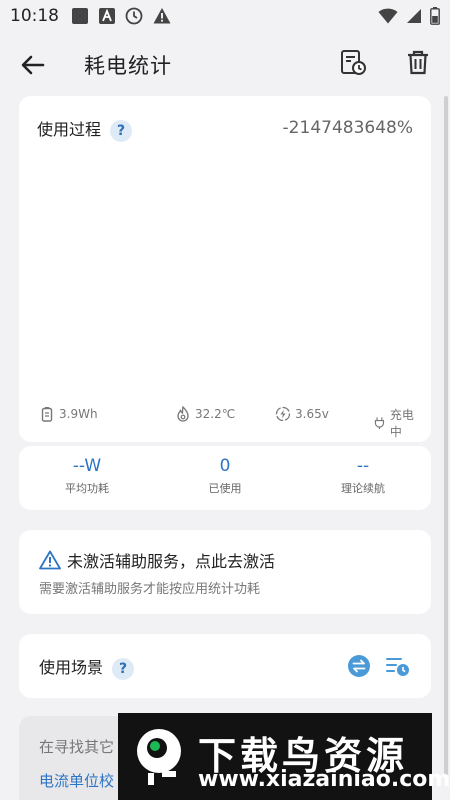 The height and width of the screenshot is (800, 450). What do you see at coordinates (121, 16) in the screenshot?
I see `status-notification-icons` at bounding box center [121, 16].